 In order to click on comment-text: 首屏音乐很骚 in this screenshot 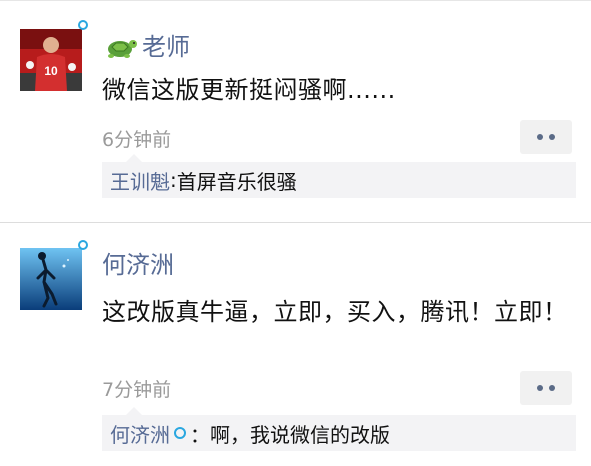, I will do `click(237, 180)`.